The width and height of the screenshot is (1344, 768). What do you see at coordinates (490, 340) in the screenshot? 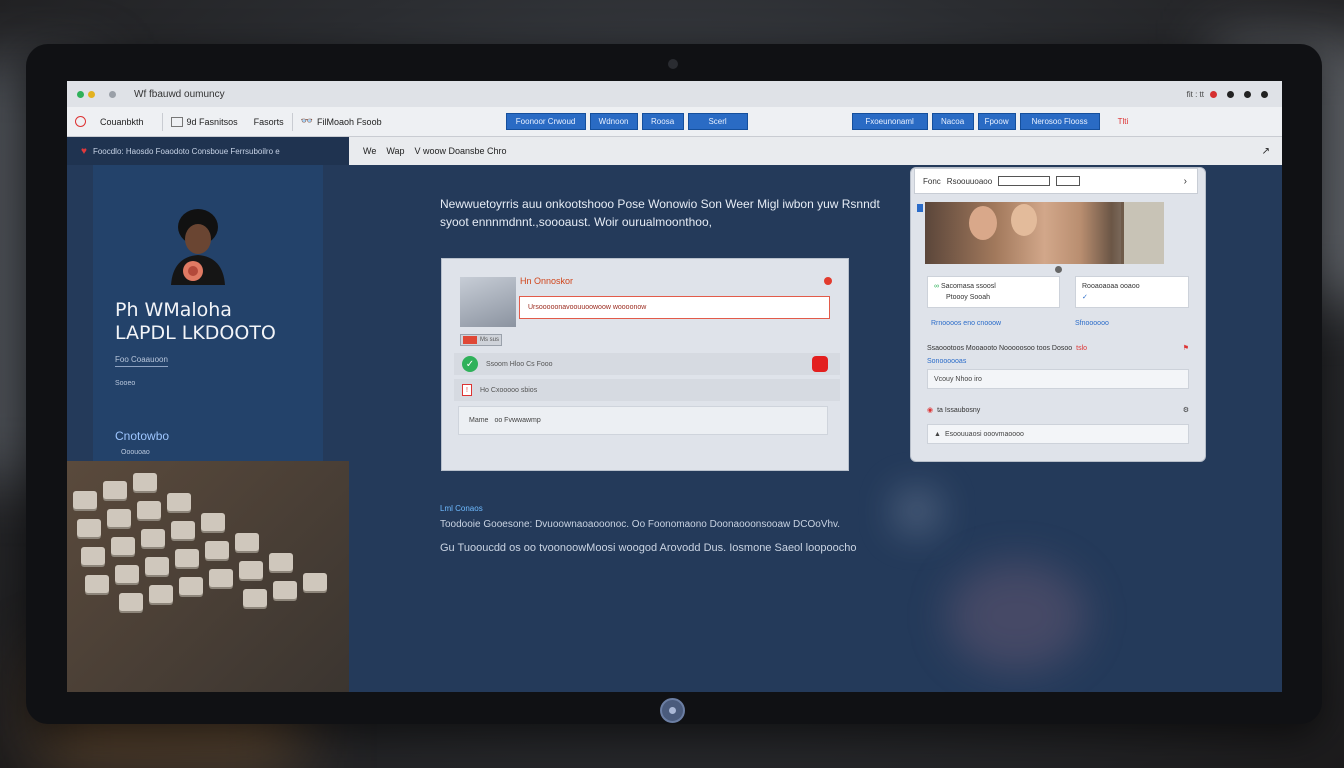
I see `dialog-tag-label: Ms sus` at bounding box center [490, 340].